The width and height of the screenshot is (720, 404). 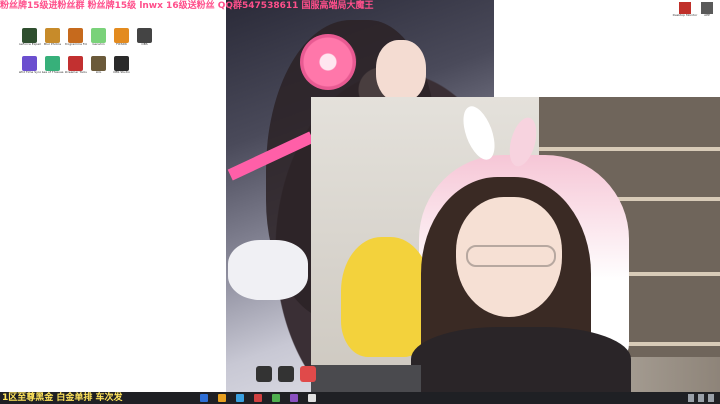 I want to click on desktop-icon-label: Sea of Thieves, so click(x=52, y=72).